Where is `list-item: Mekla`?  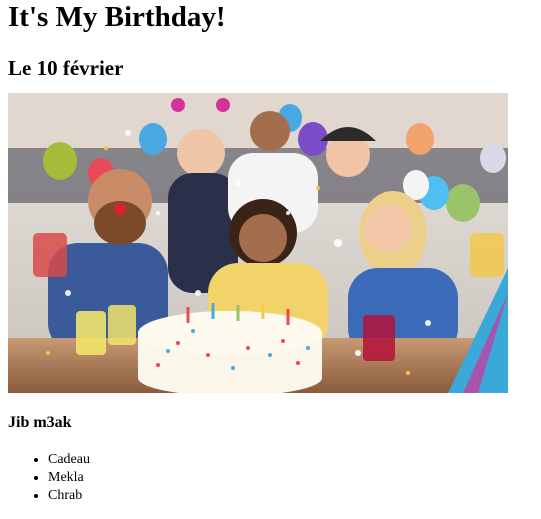
list-item: Mekla is located at coordinates (290, 478).